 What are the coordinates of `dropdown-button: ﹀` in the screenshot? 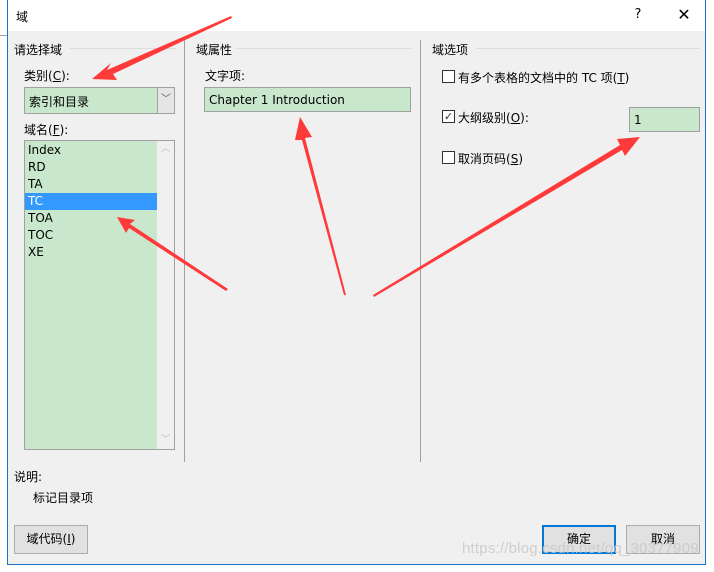 It's located at (165, 100).